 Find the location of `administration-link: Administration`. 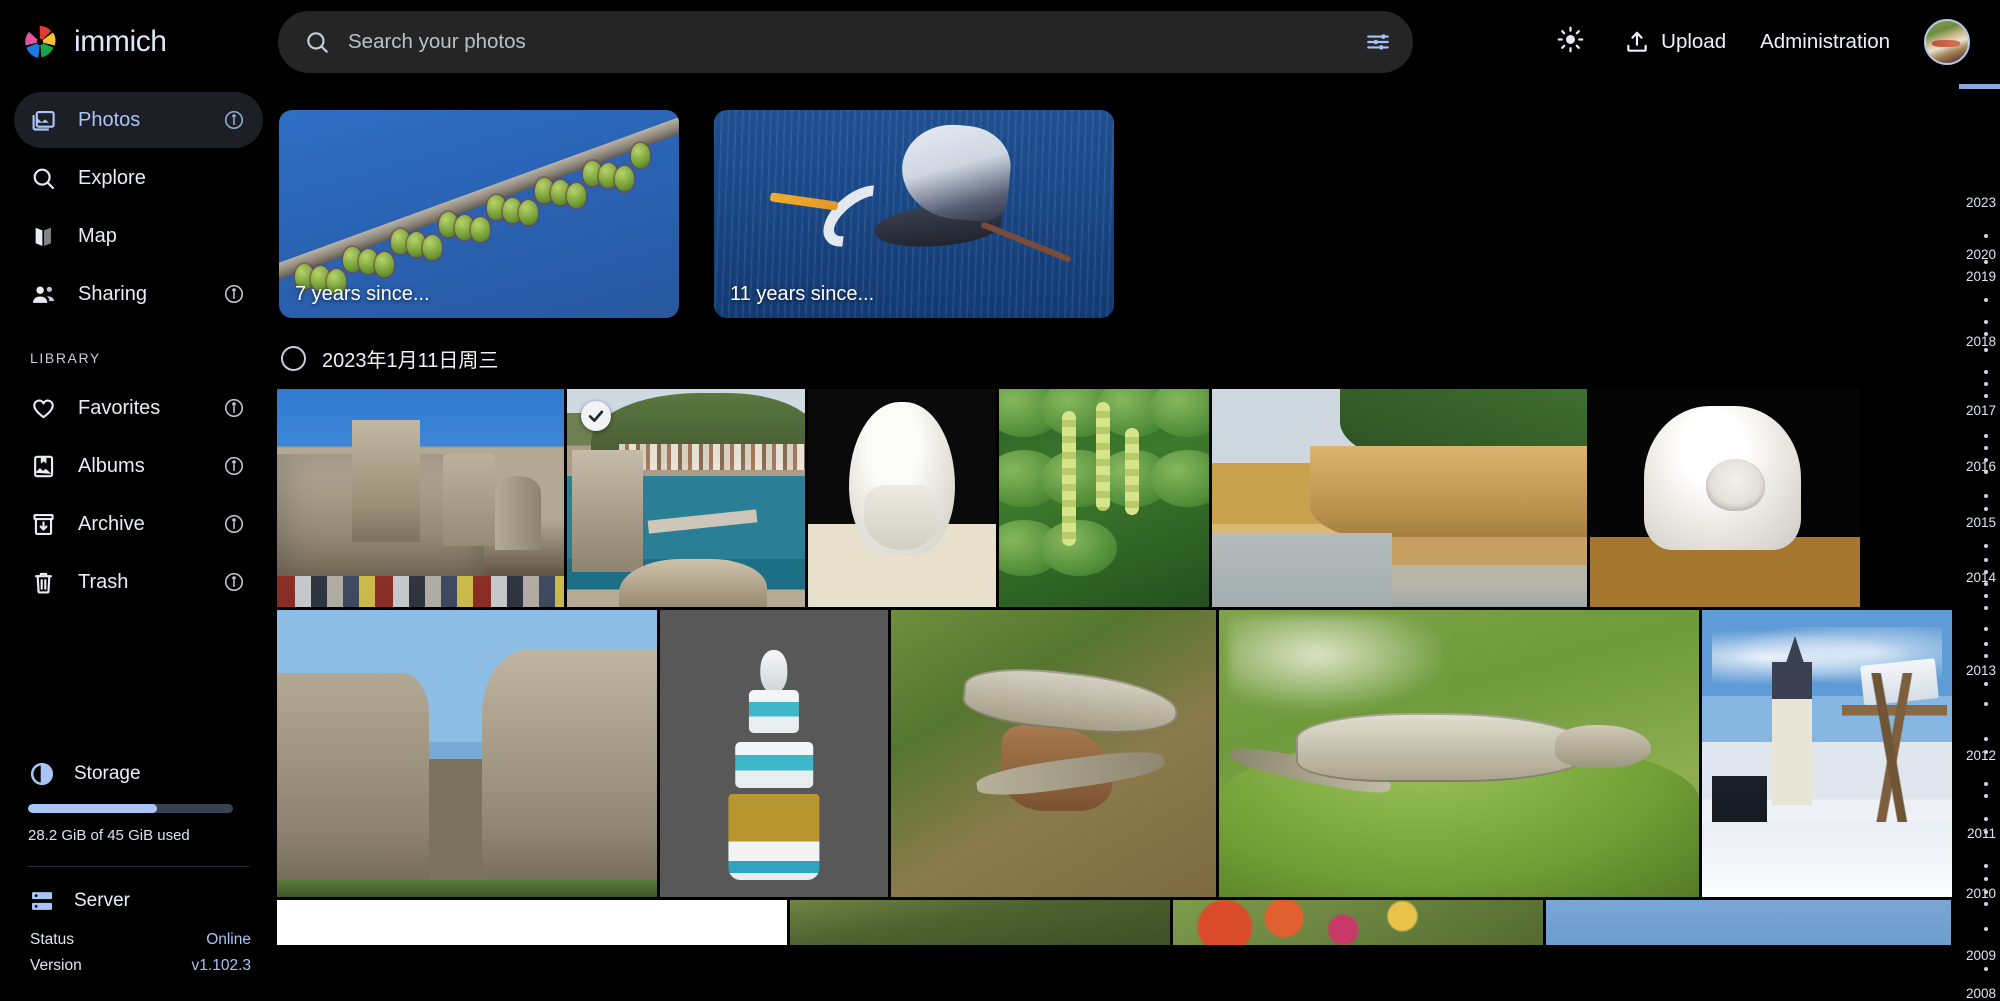

administration-link: Administration is located at coordinates (1825, 42).